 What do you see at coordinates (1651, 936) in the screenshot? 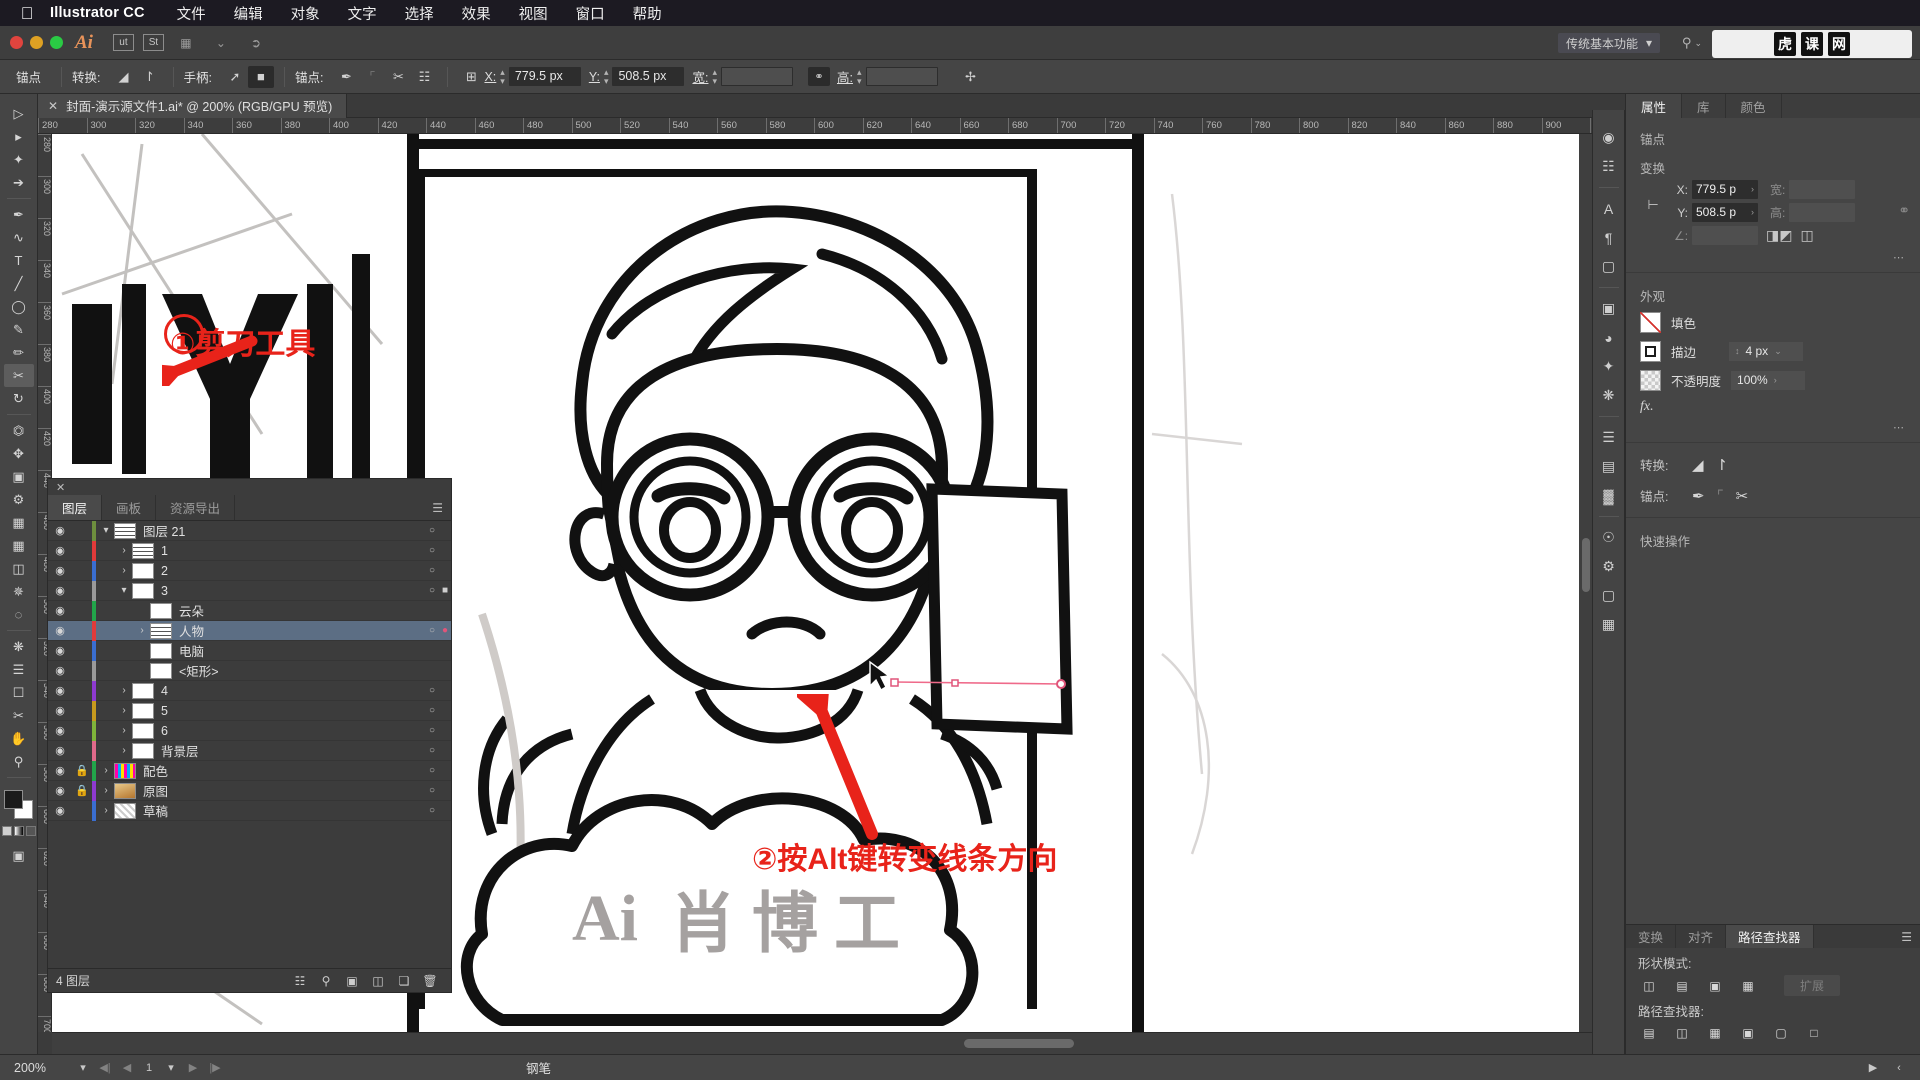
I see `tab-transform: 变换` at bounding box center [1651, 936].